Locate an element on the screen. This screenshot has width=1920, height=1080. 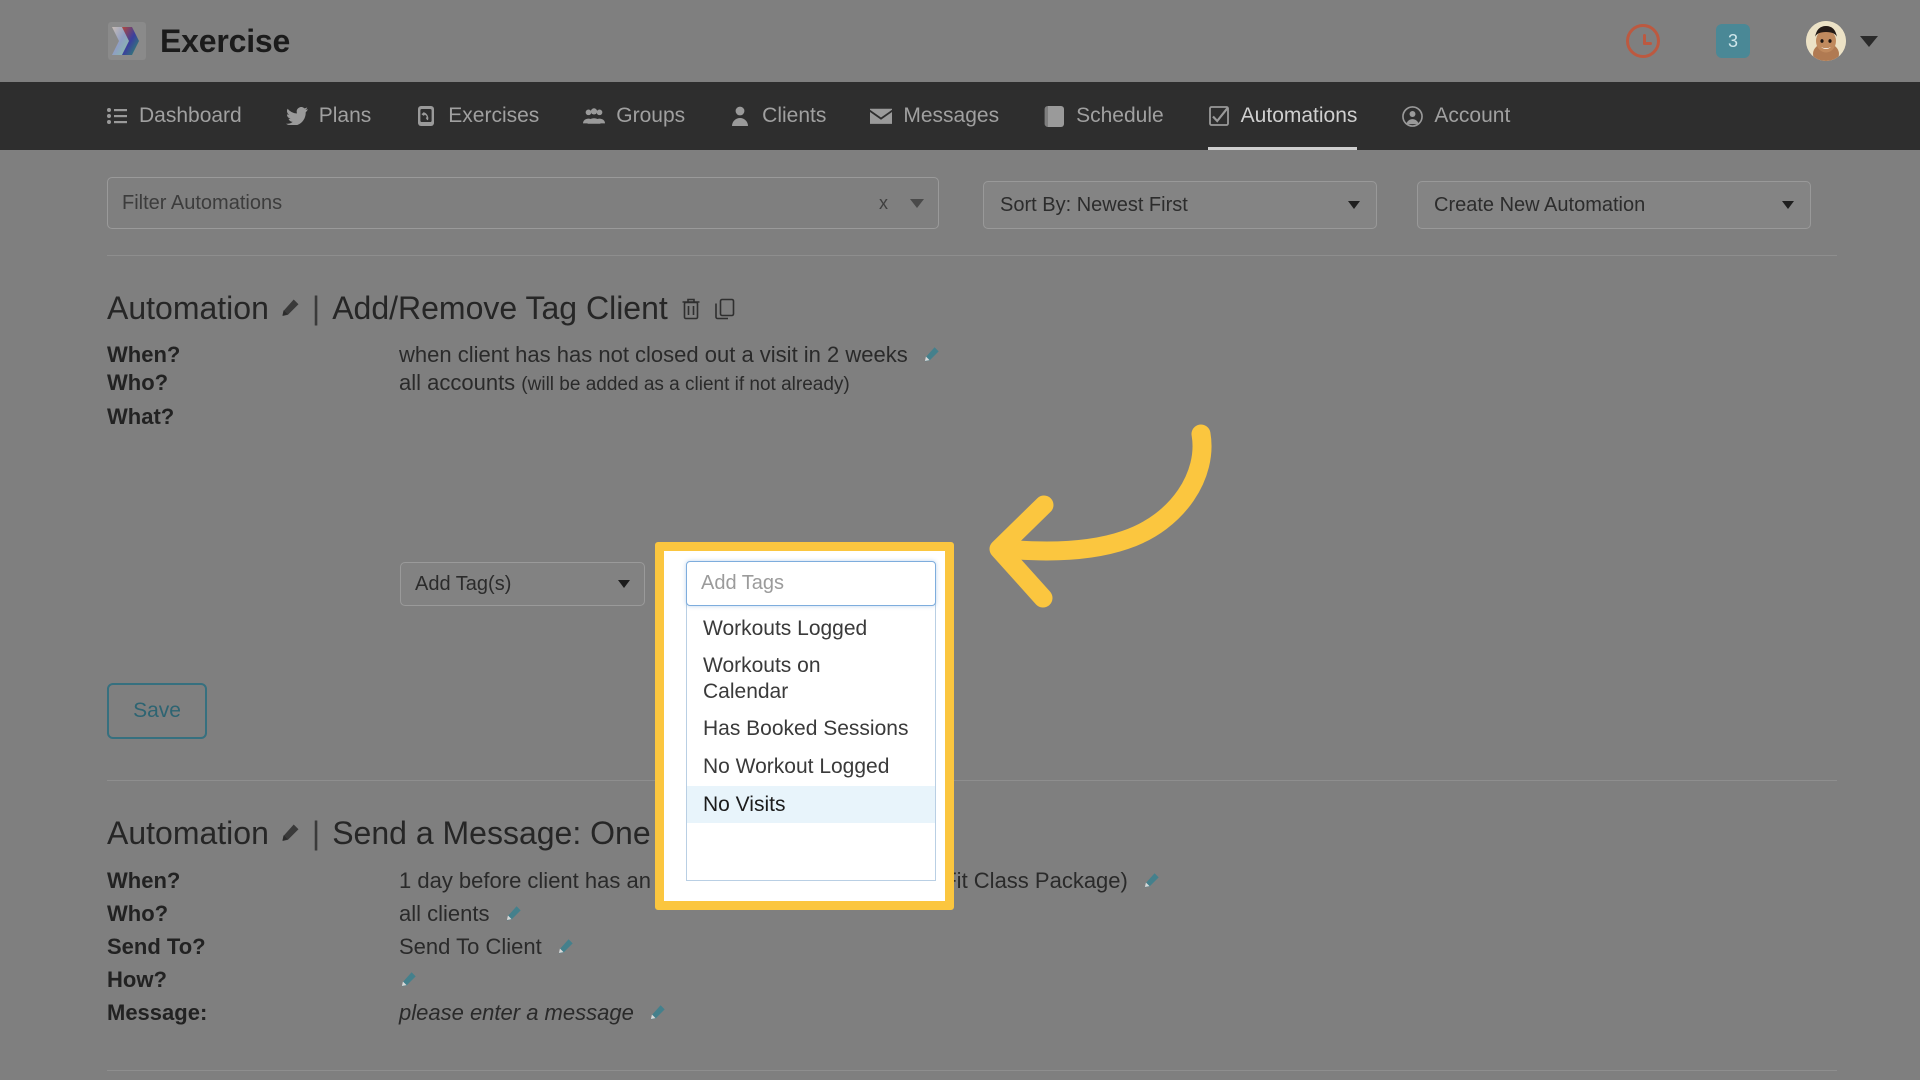
tag-option: No Workout Logged is located at coordinates (811, 767).